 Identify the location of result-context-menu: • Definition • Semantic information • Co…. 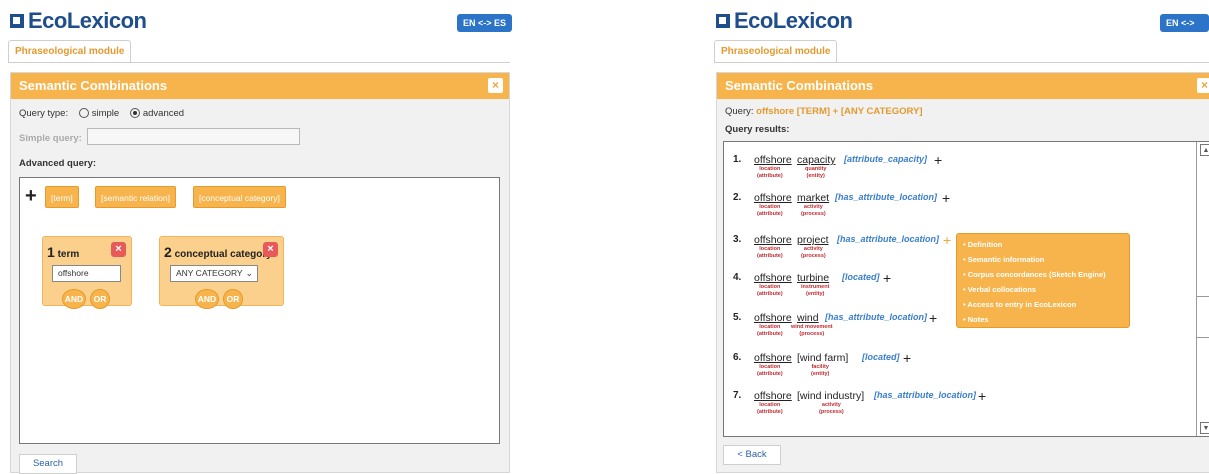
(1043, 280).